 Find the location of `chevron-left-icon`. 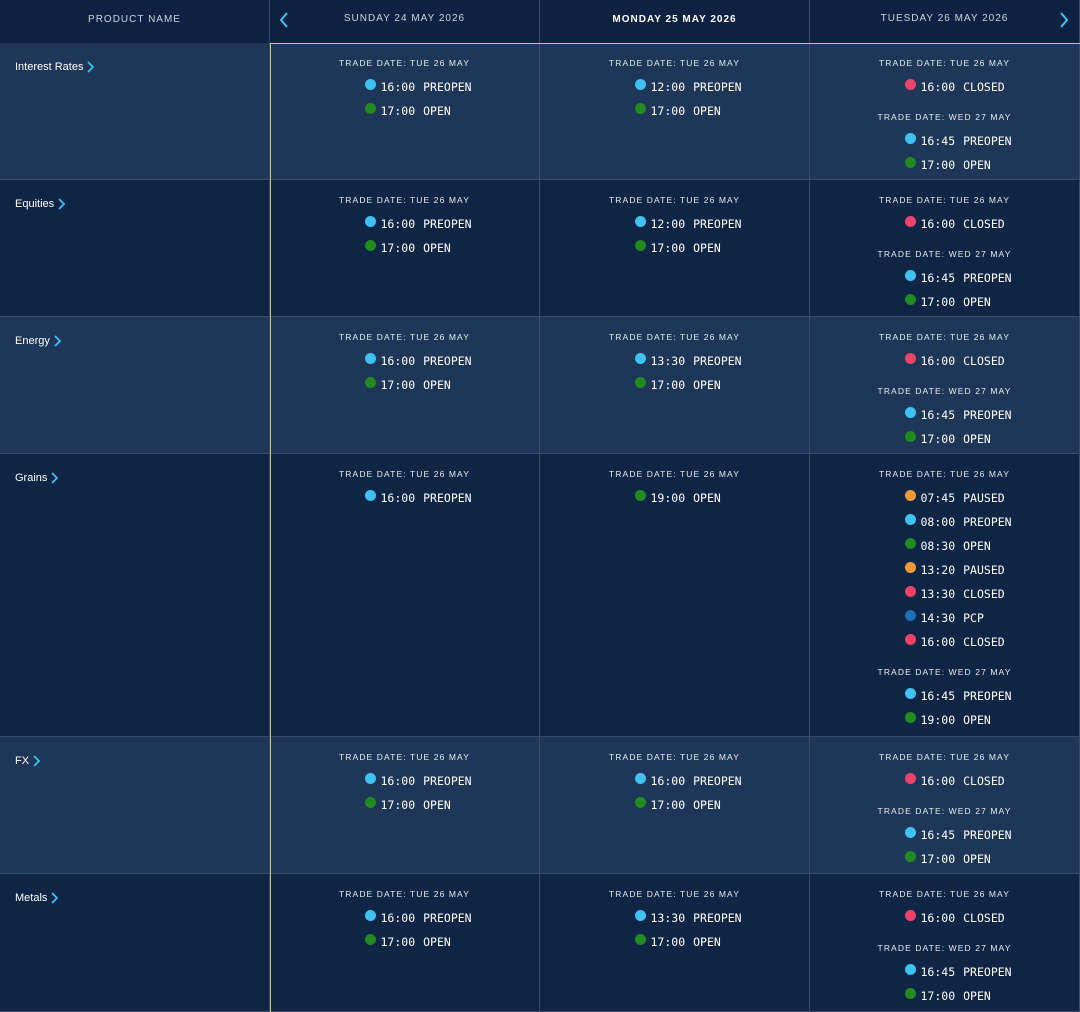

chevron-left-icon is located at coordinates (283, 20).